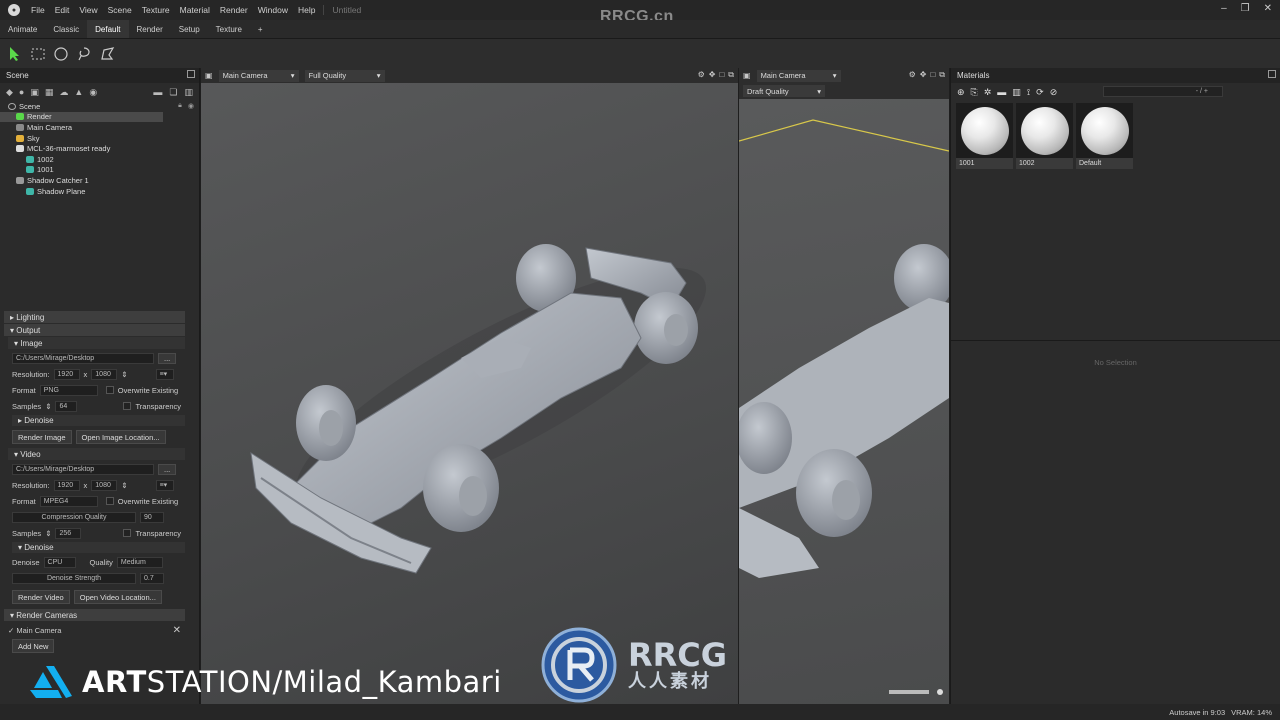  What do you see at coordinates (66, 406) in the screenshot?
I see `image-samples-field: 64` at bounding box center [66, 406].